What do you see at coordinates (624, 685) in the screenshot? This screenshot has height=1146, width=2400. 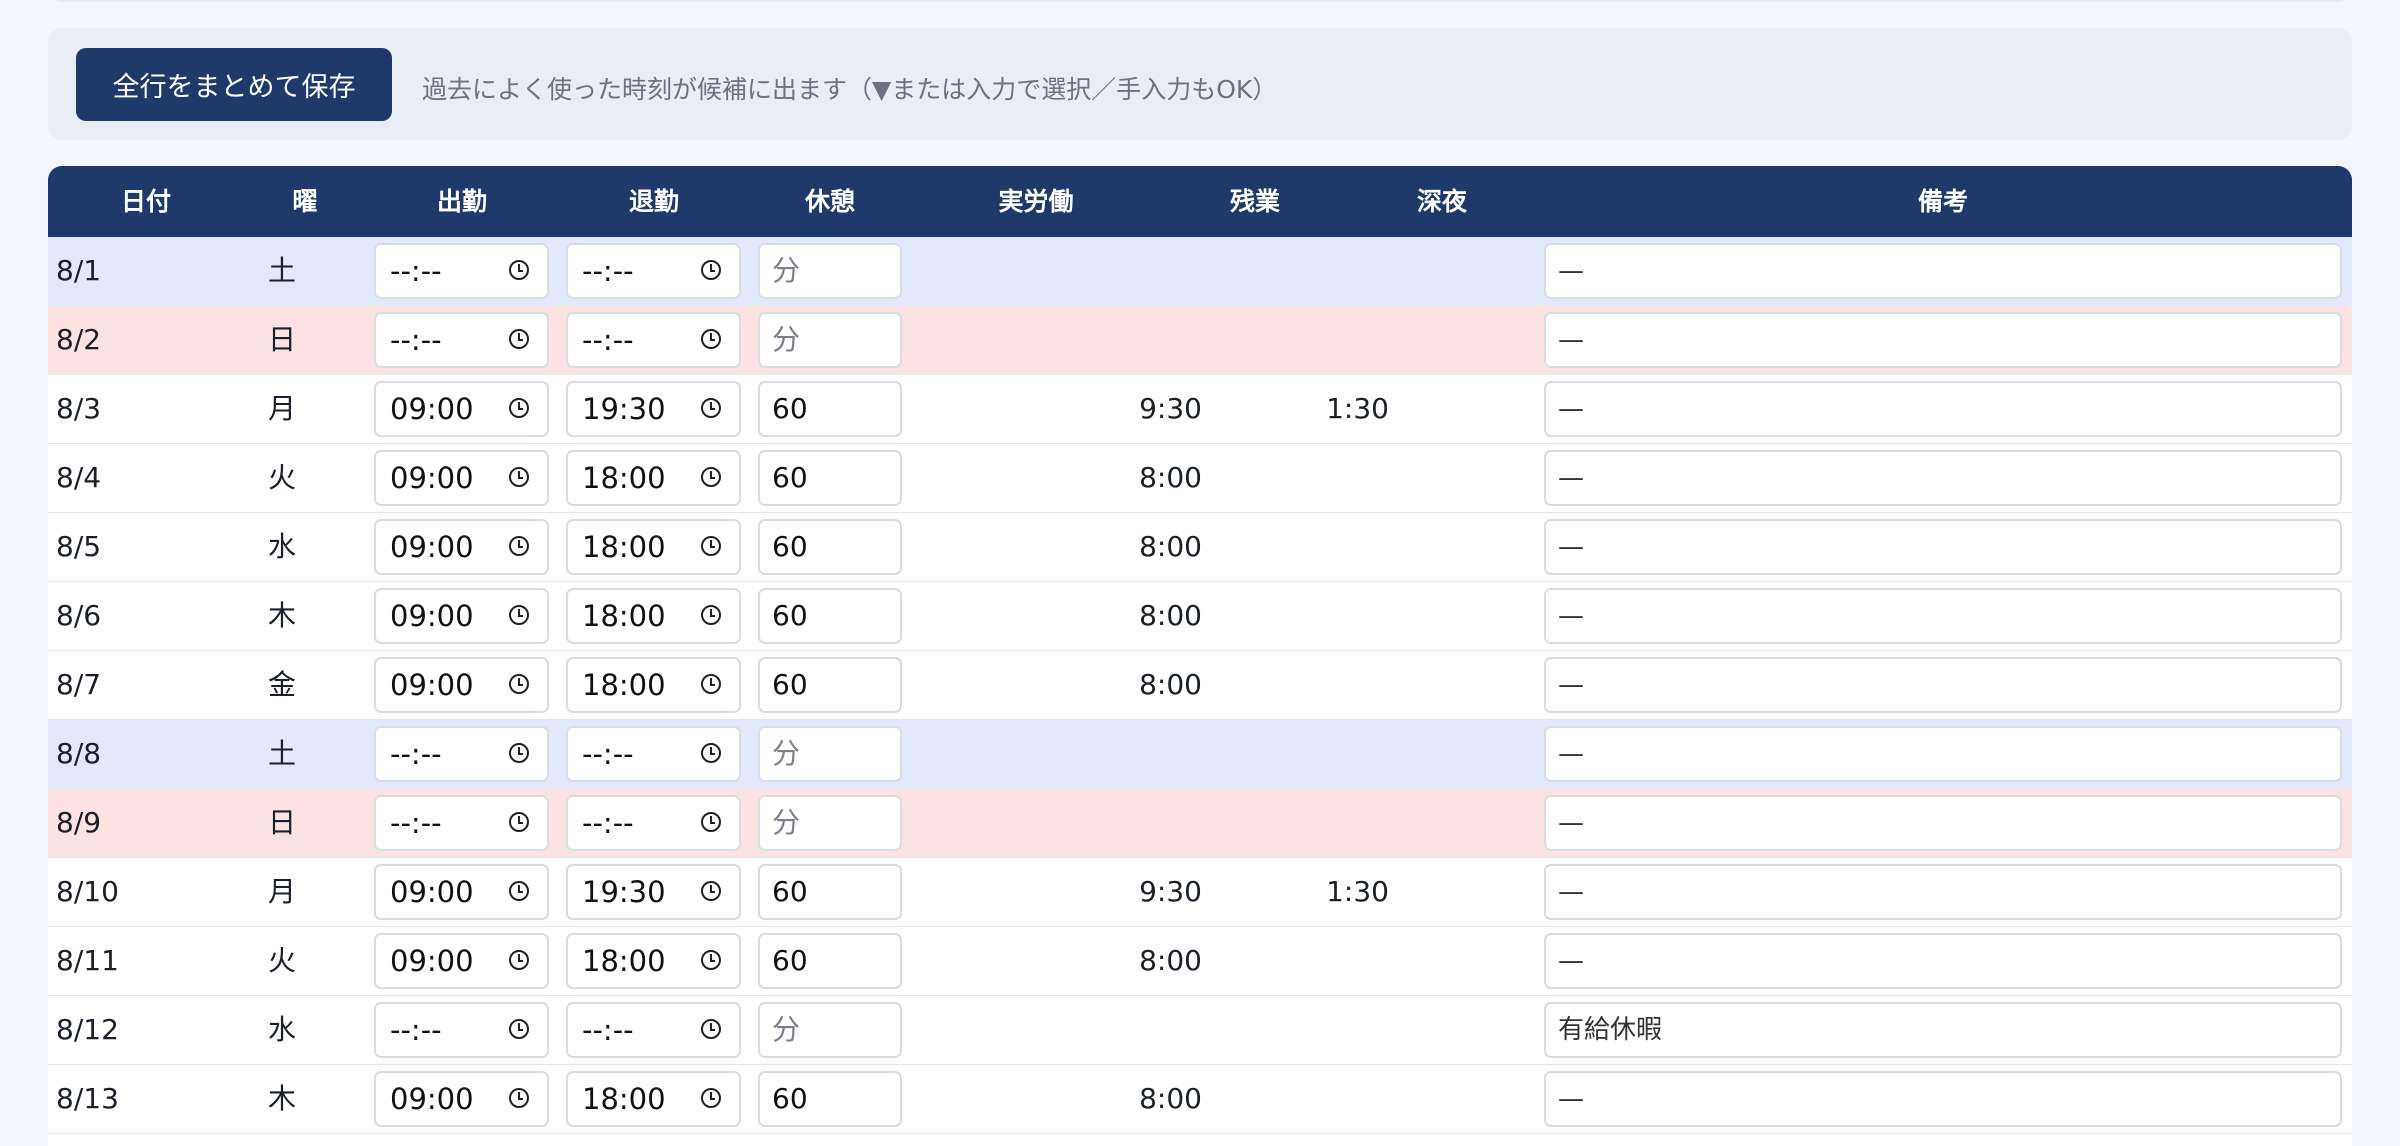 I see `clock-out-value: 18:00` at bounding box center [624, 685].